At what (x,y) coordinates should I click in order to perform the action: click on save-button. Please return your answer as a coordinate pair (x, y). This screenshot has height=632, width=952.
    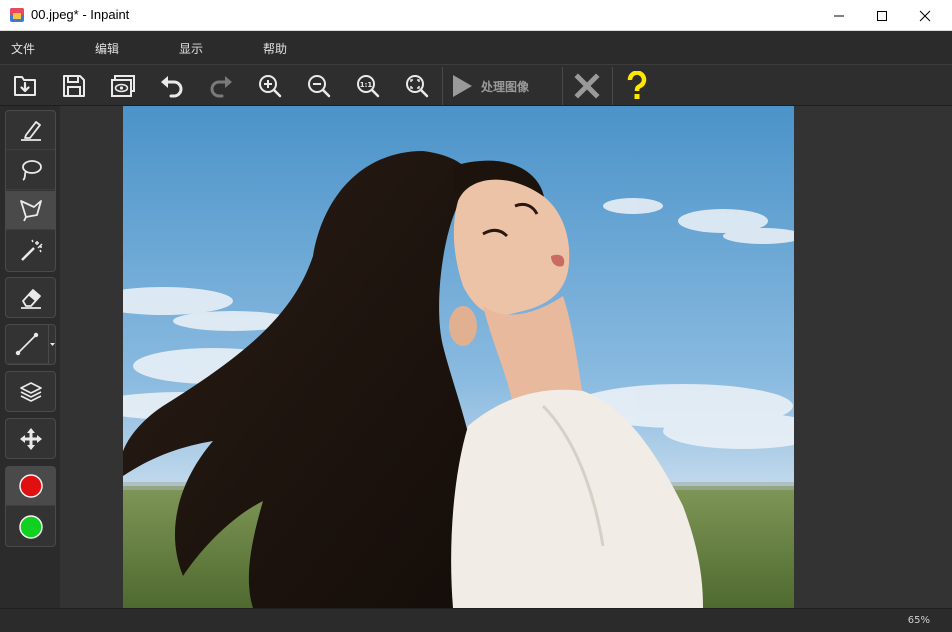
    Looking at the image, I should click on (74, 86).